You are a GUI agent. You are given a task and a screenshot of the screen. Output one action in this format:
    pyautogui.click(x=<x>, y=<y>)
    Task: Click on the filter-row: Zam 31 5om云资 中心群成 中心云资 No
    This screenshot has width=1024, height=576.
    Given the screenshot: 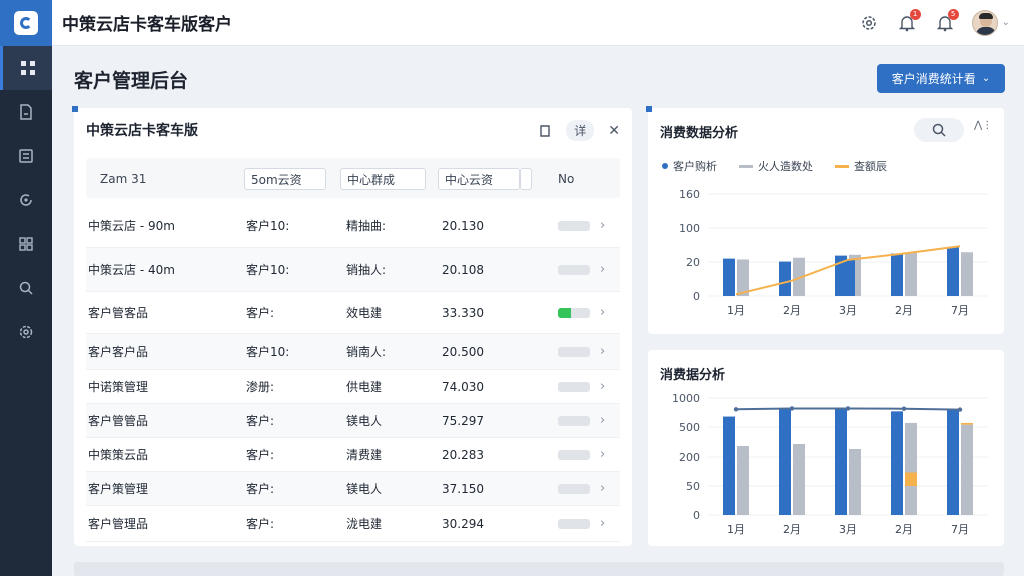 What is the action you would take?
    pyautogui.click(x=353, y=178)
    